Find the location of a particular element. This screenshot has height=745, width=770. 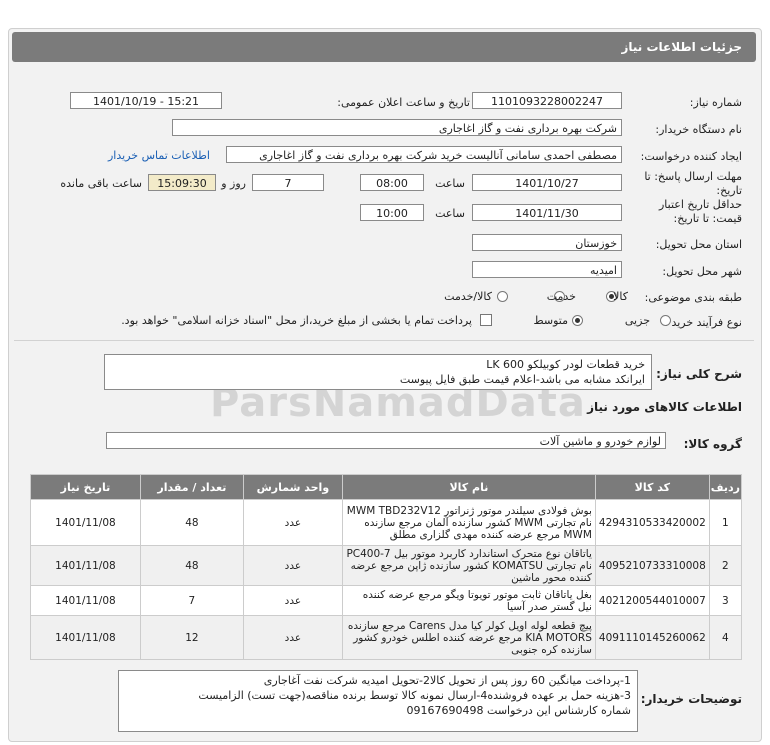

city-field: امیدیه is located at coordinates (547, 269).